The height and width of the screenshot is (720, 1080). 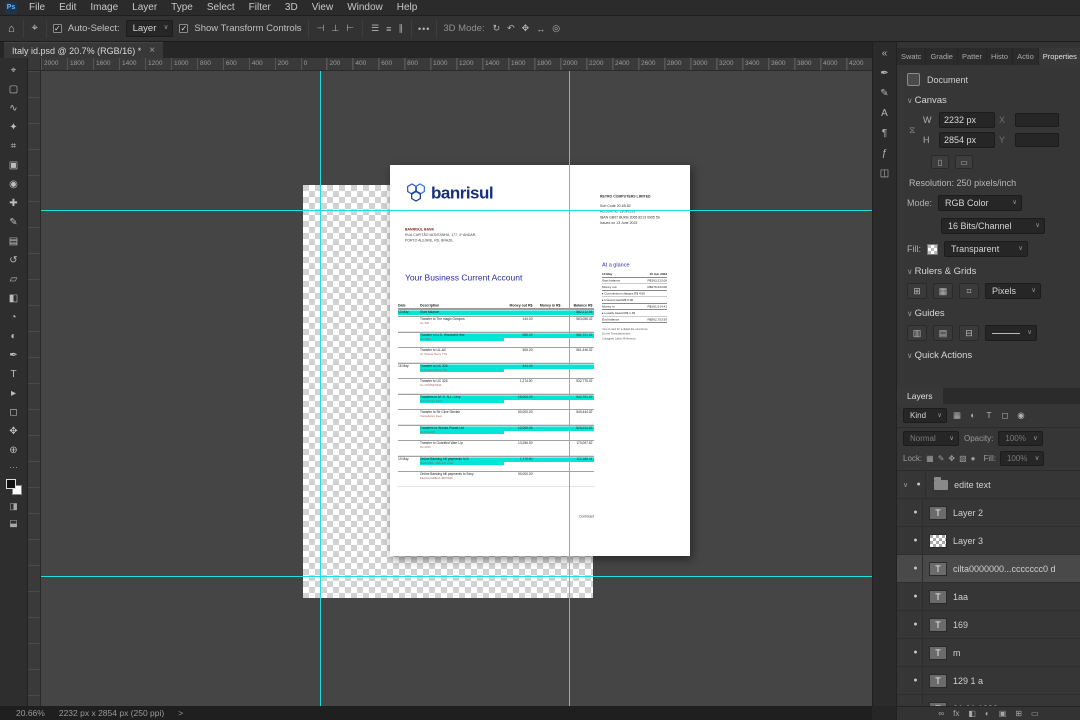 I want to click on color-swatches, so click(x=13, y=487).